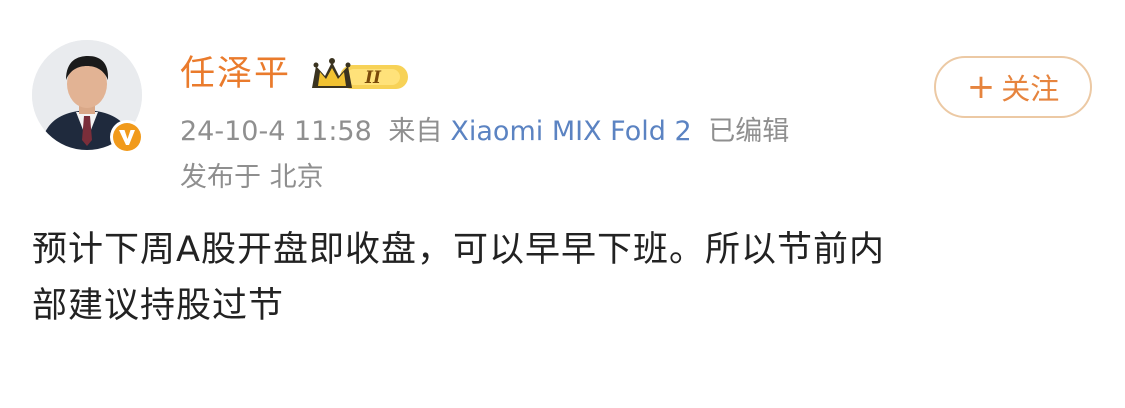 Image resolution: width=1125 pixels, height=408 pixels. What do you see at coordinates (158, 306) in the screenshot?
I see `post-text-line: 部建议持股过节` at bounding box center [158, 306].